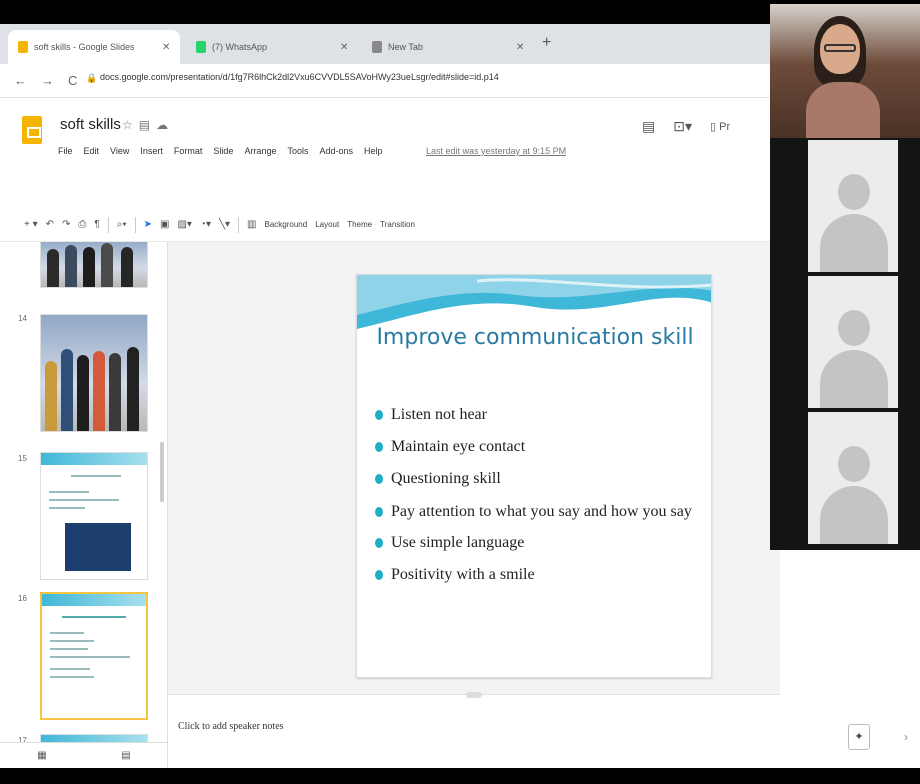  What do you see at coordinates (98, 547) in the screenshot?
I see `thumbnail-image` at bounding box center [98, 547].